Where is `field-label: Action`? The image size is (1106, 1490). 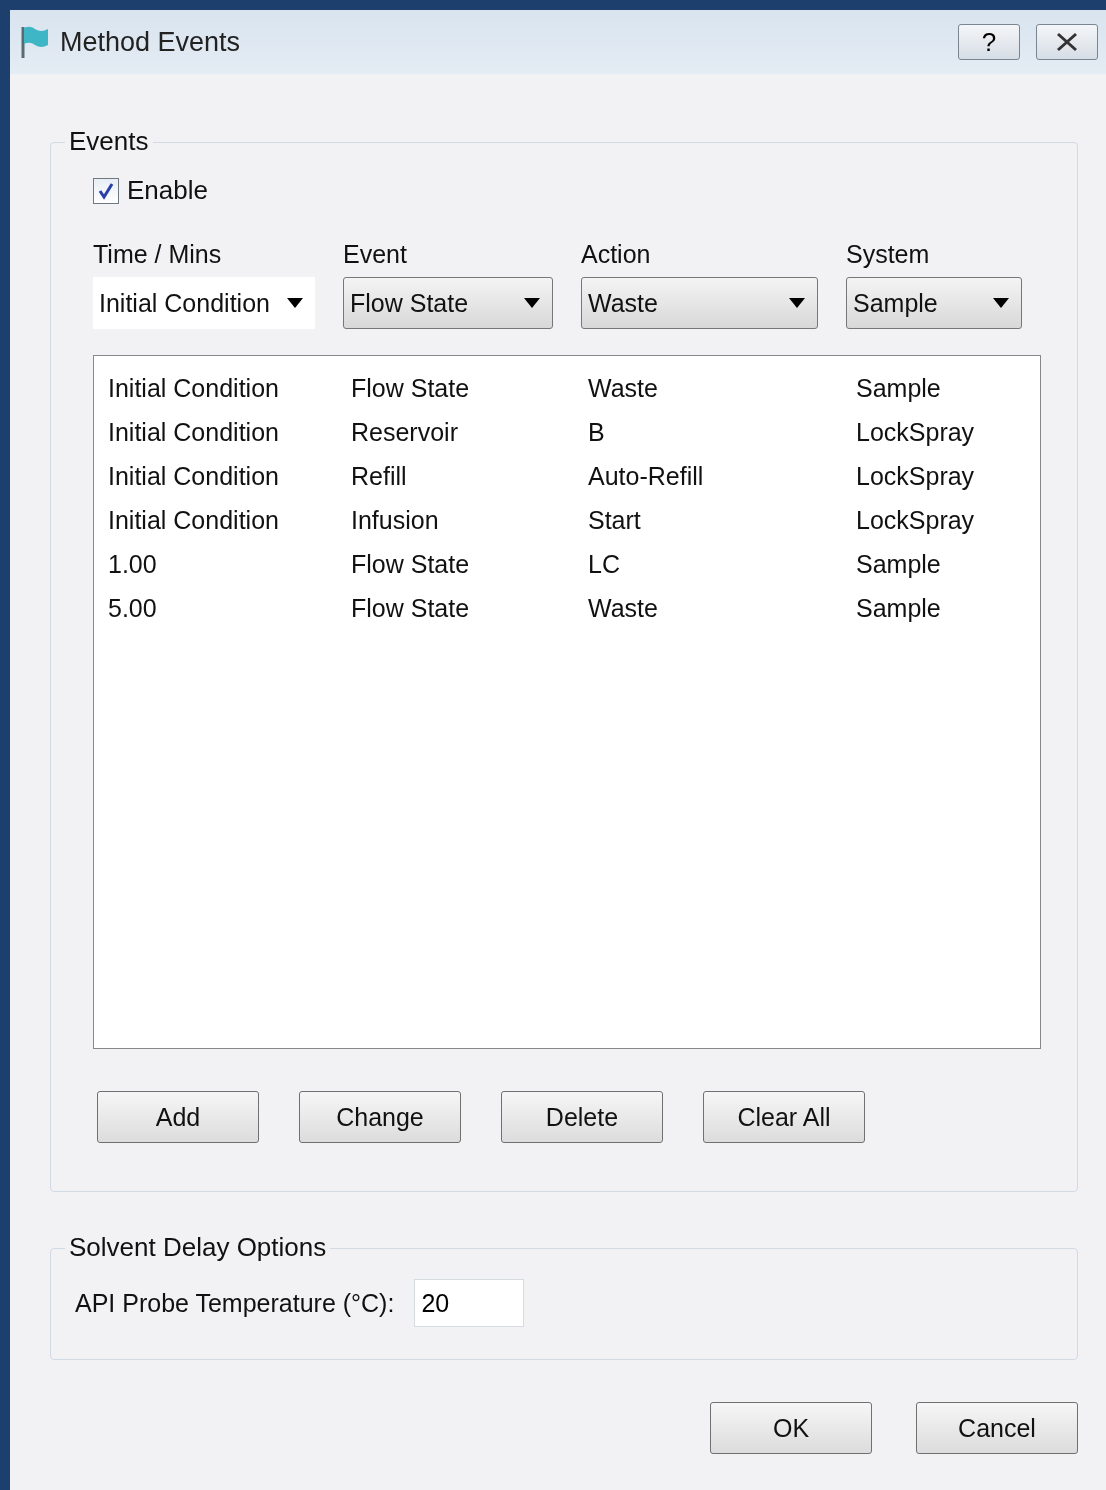 field-label: Action is located at coordinates (616, 254).